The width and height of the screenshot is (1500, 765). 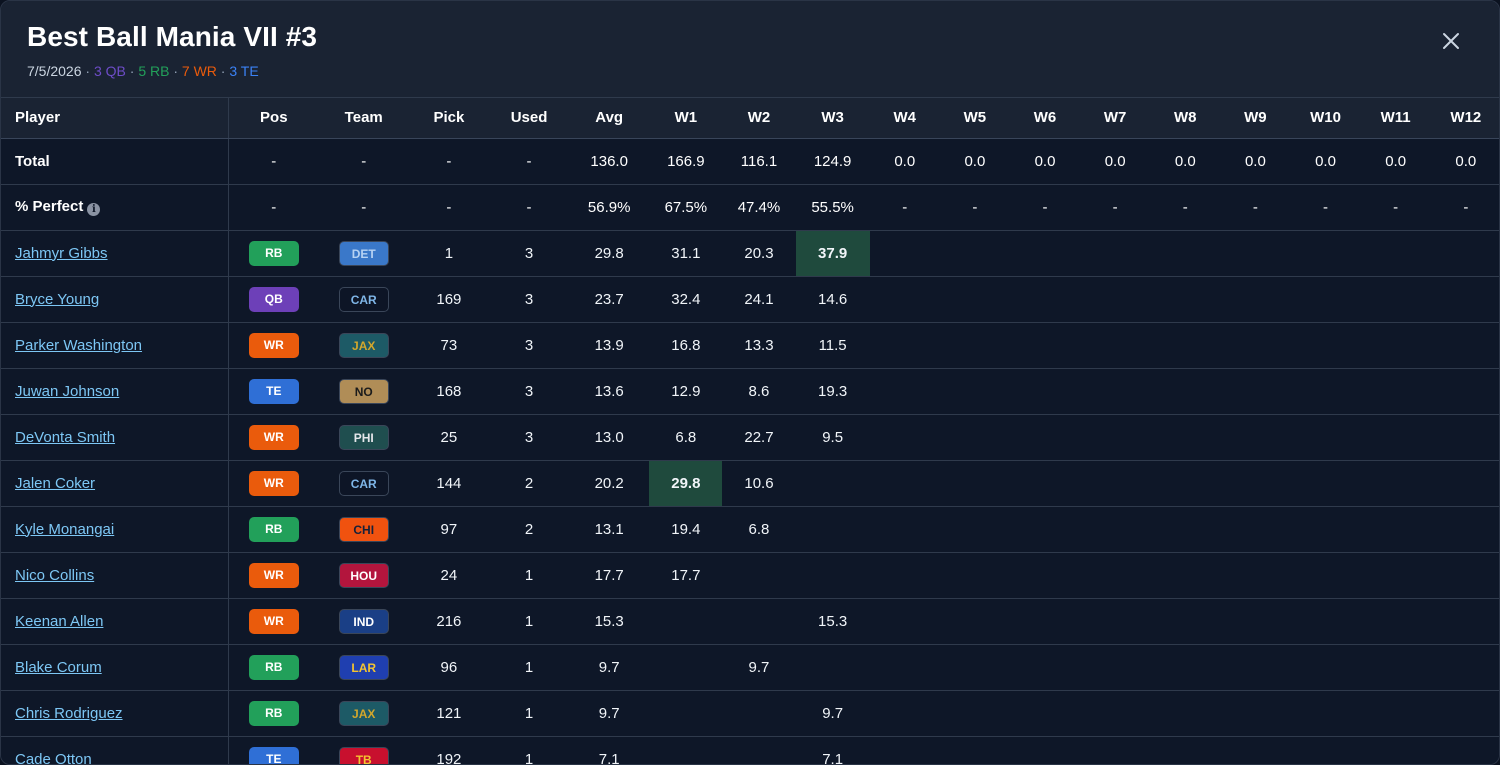 What do you see at coordinates (115, 750) in the screenshot?
I see `player-name-cell: Cade Otton` at bounding box center [115, 750].